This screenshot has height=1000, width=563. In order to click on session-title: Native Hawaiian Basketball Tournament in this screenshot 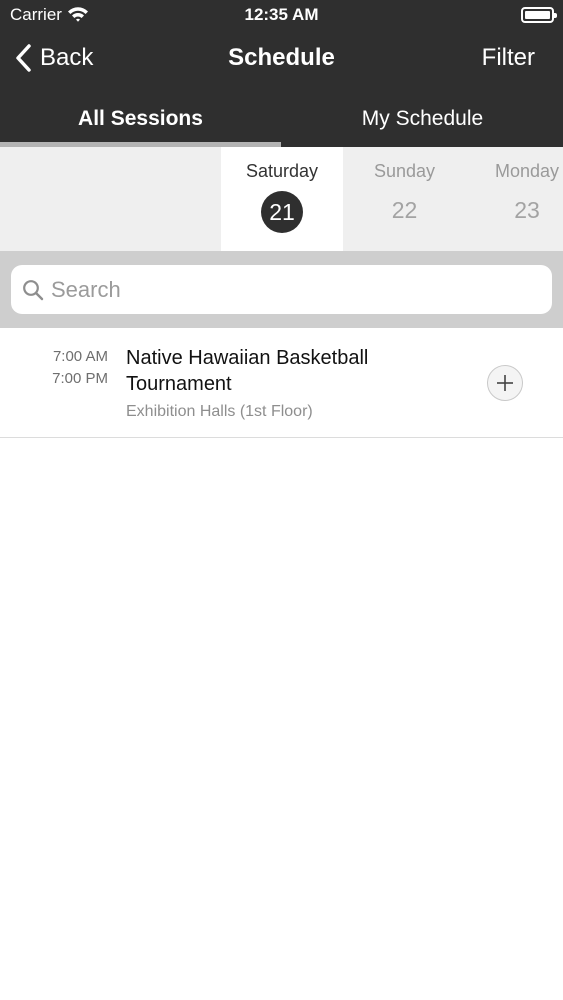, I will do `click(247, 371)`.